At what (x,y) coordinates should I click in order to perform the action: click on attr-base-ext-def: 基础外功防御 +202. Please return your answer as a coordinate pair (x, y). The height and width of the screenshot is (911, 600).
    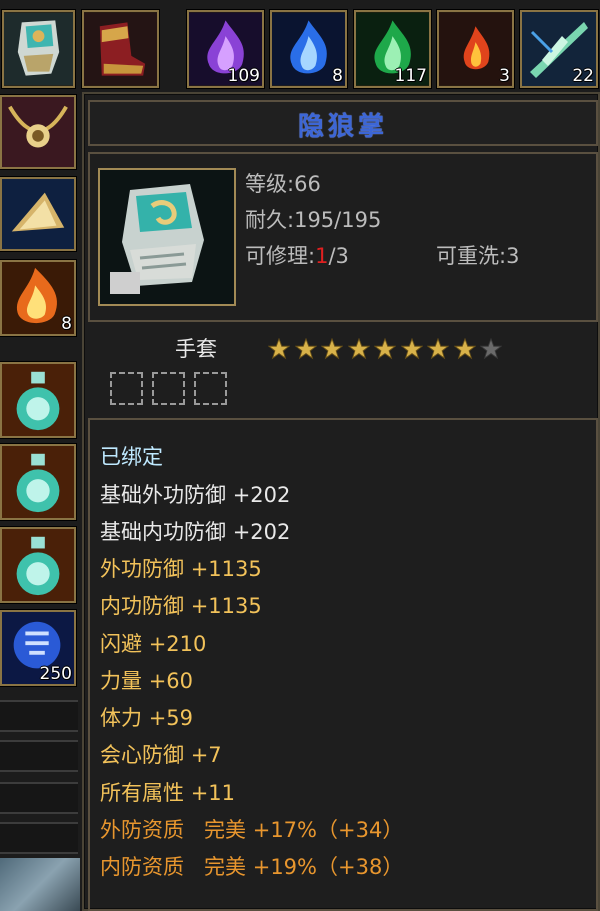
    Looking at the image, I should click on (195, 494).